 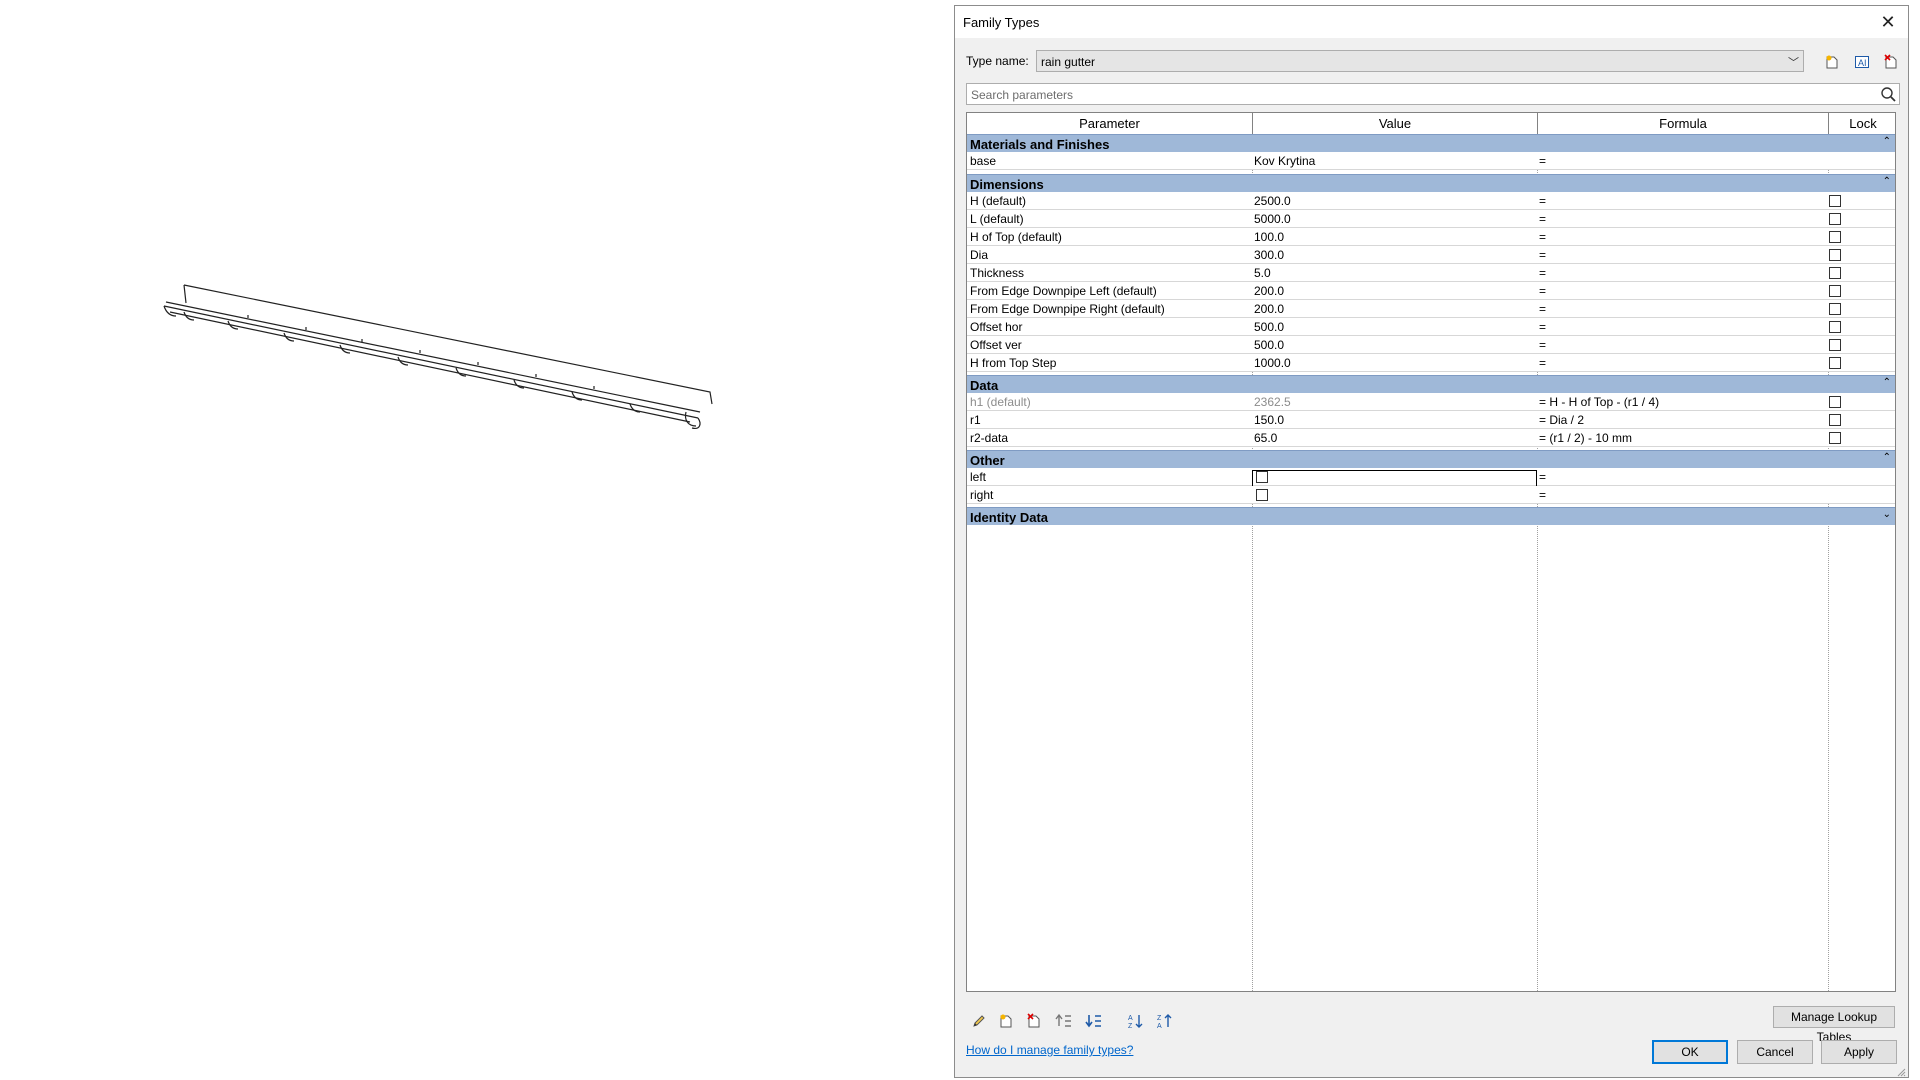 I want to click on parameter-value: 5000.0, so click(x=1272, y=219).